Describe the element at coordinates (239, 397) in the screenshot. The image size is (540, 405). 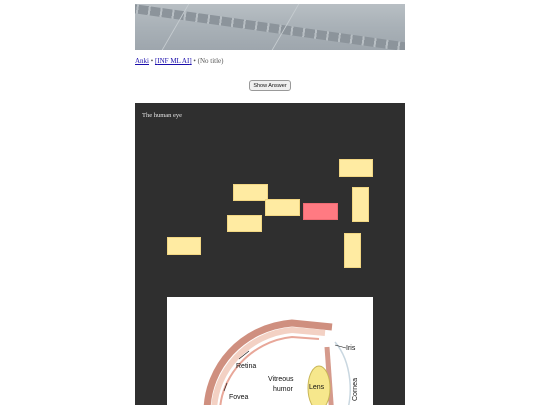
I see `diagram-label-fovea: Fovea` at that location.